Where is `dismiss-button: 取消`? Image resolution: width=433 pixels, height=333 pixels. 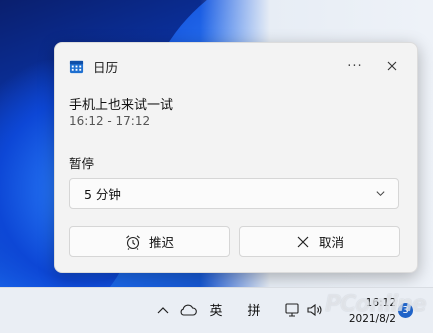 dismiss-button: 取消 is located at coordinates (319, 241).